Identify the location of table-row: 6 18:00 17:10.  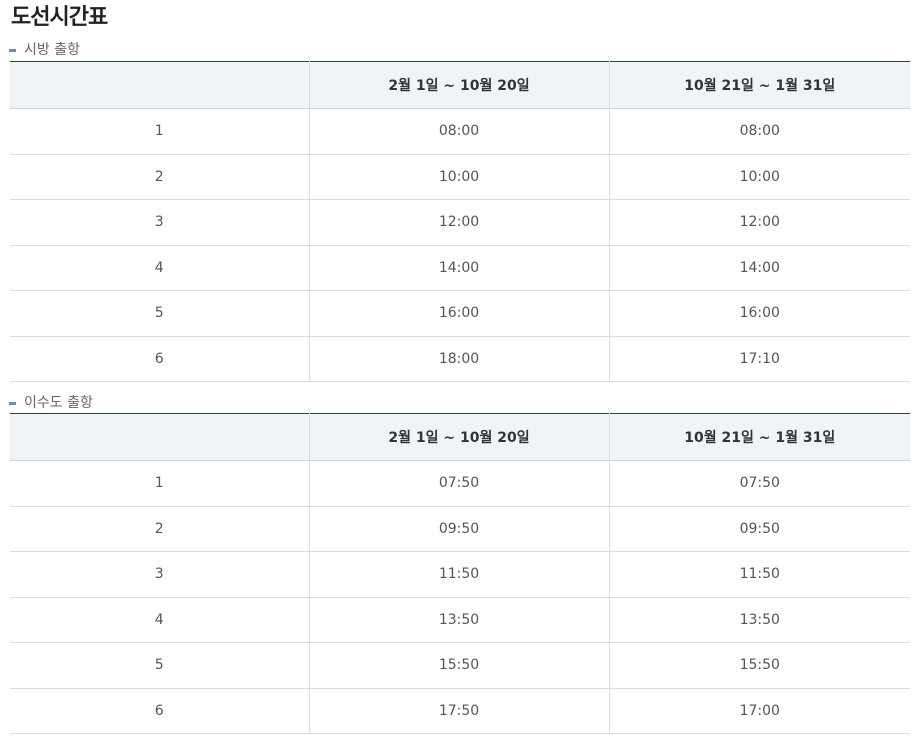
(460, 359).